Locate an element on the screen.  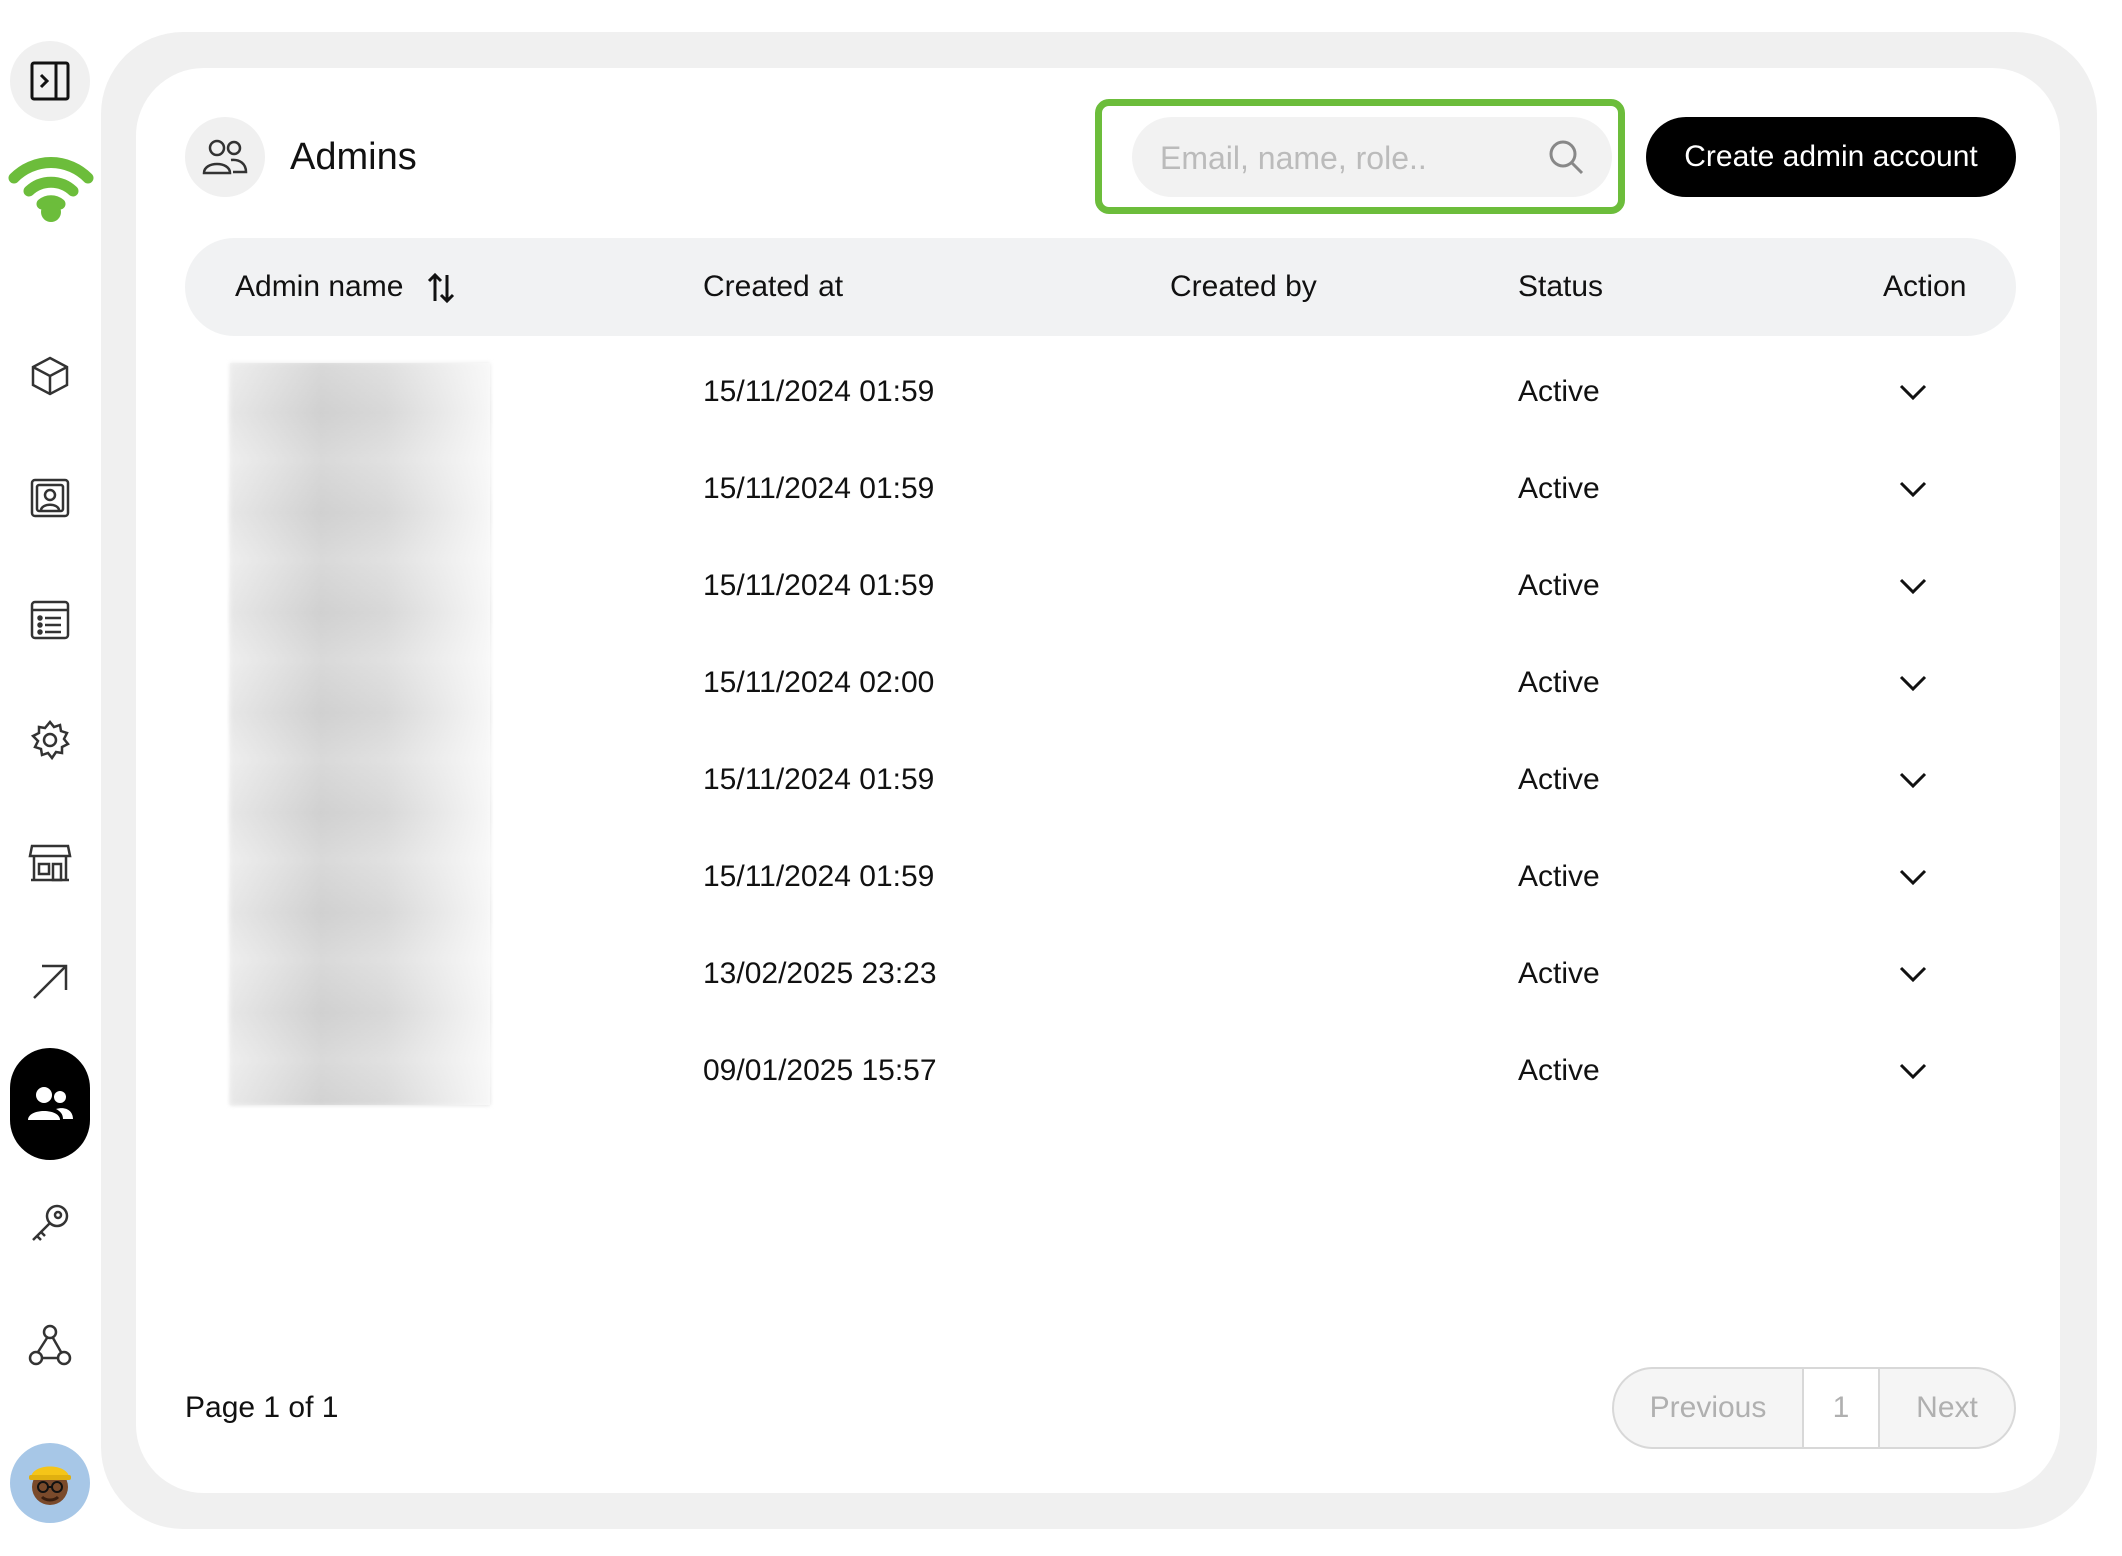
box-icon is located at coordinates (50, 376).